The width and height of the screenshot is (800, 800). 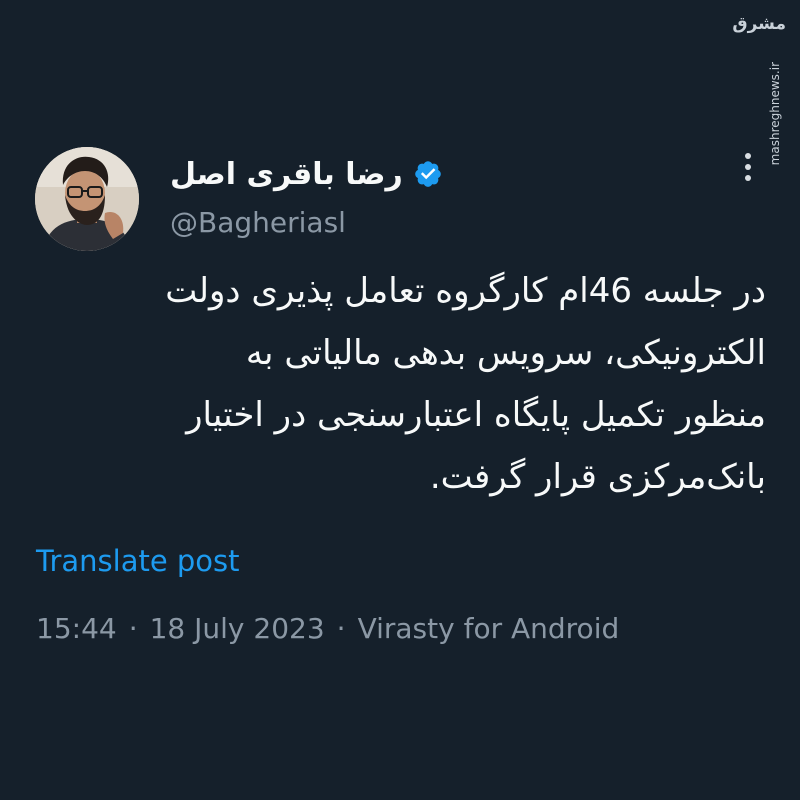 I want to click on more-vertical-icon, so click(x=748, y=168).